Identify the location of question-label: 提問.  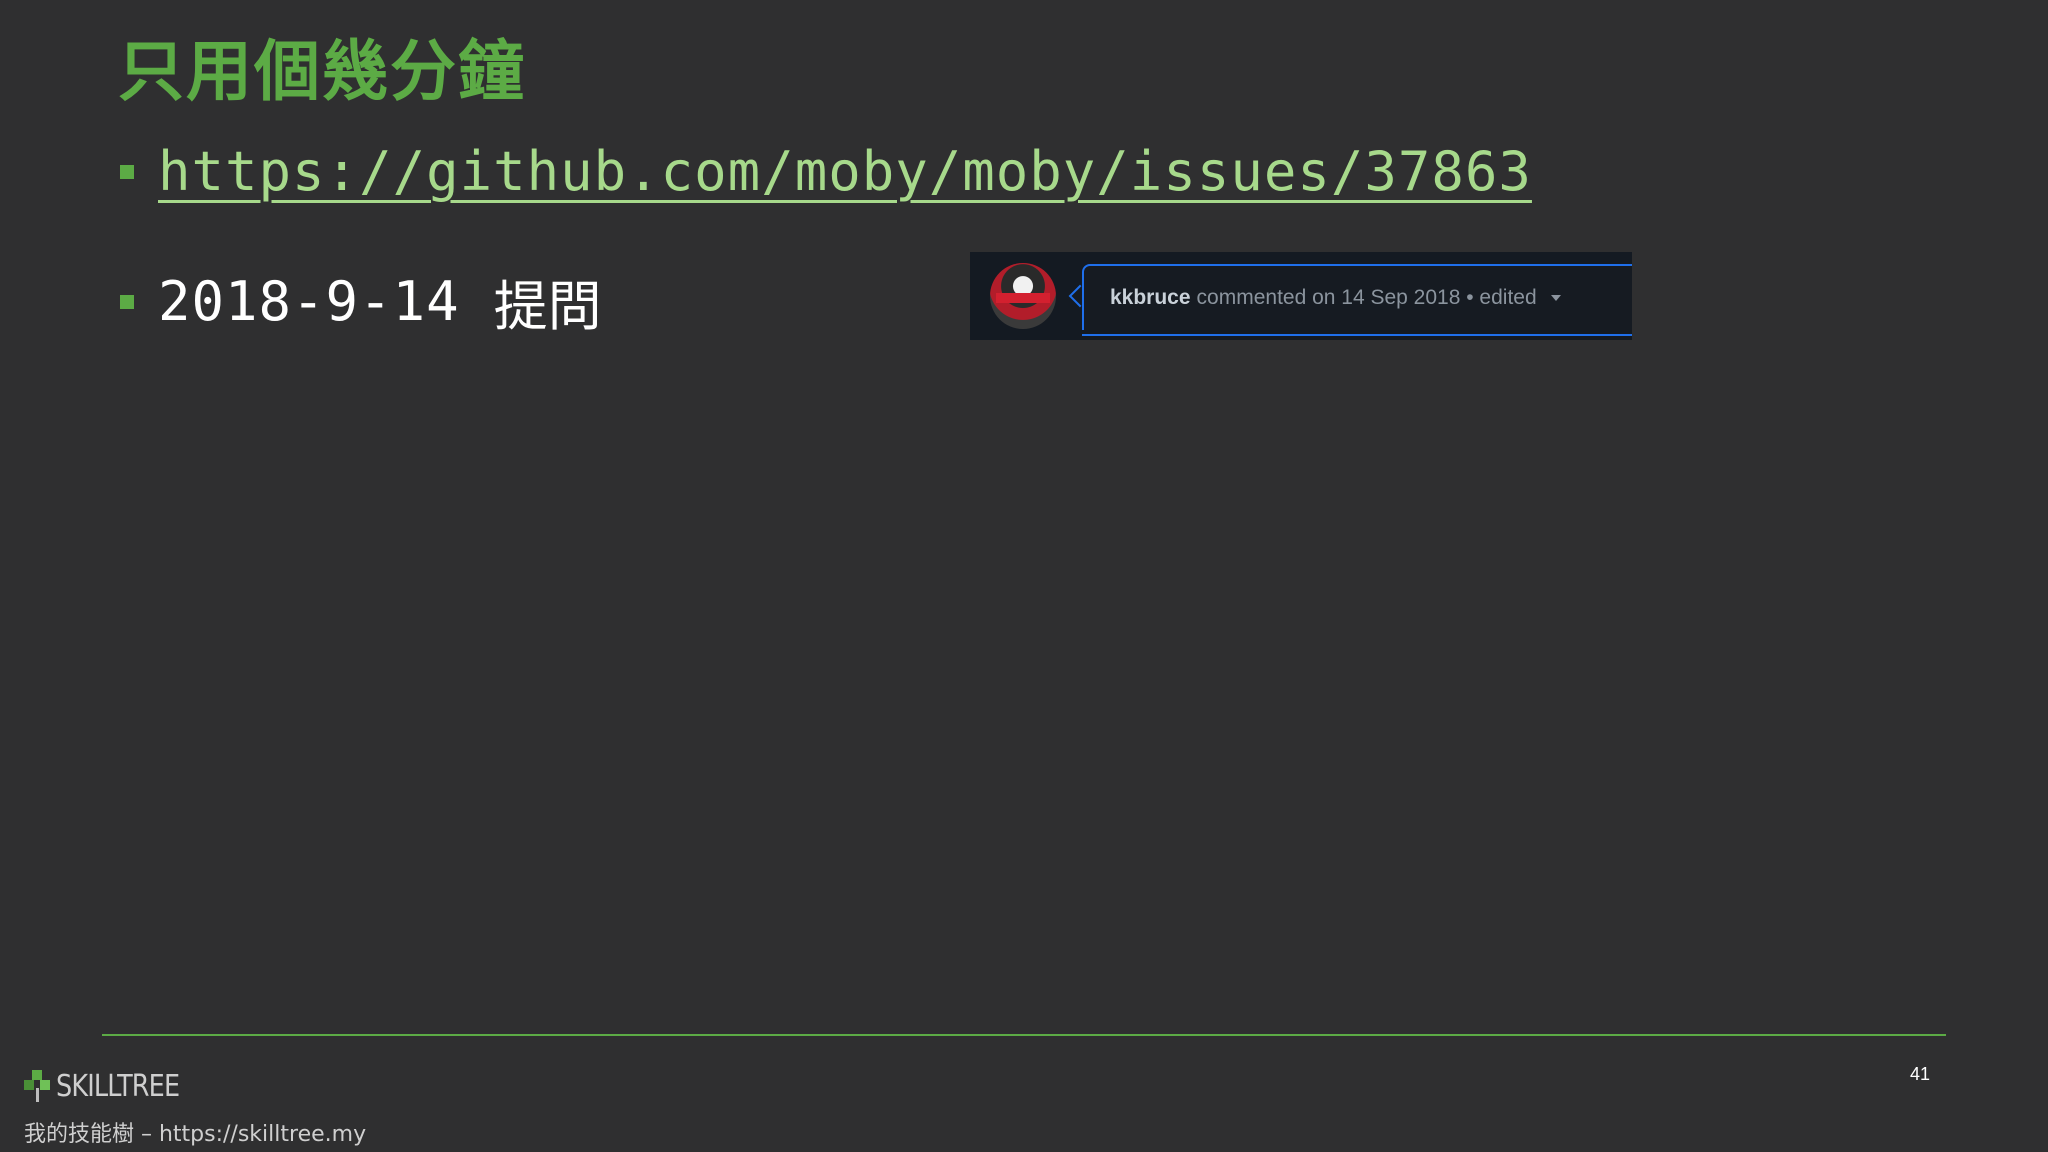
(547, 306).